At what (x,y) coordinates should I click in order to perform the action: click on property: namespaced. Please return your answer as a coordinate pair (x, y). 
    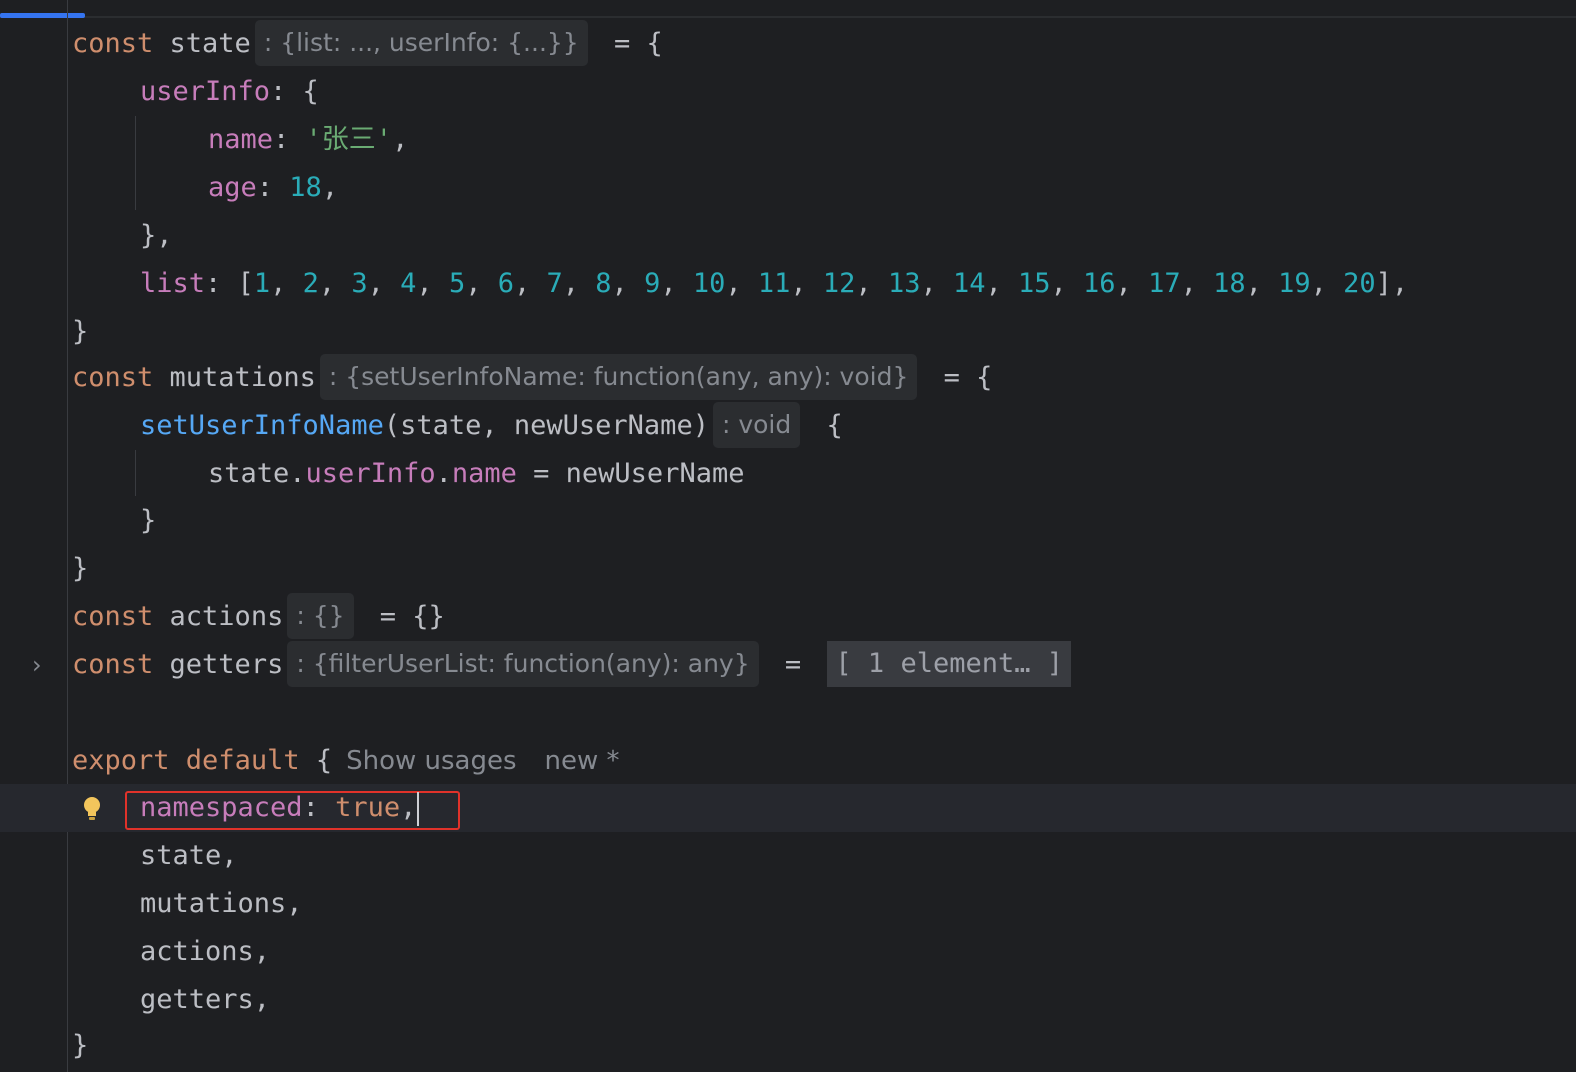
    Looking at the image, I should click on (221, 807).